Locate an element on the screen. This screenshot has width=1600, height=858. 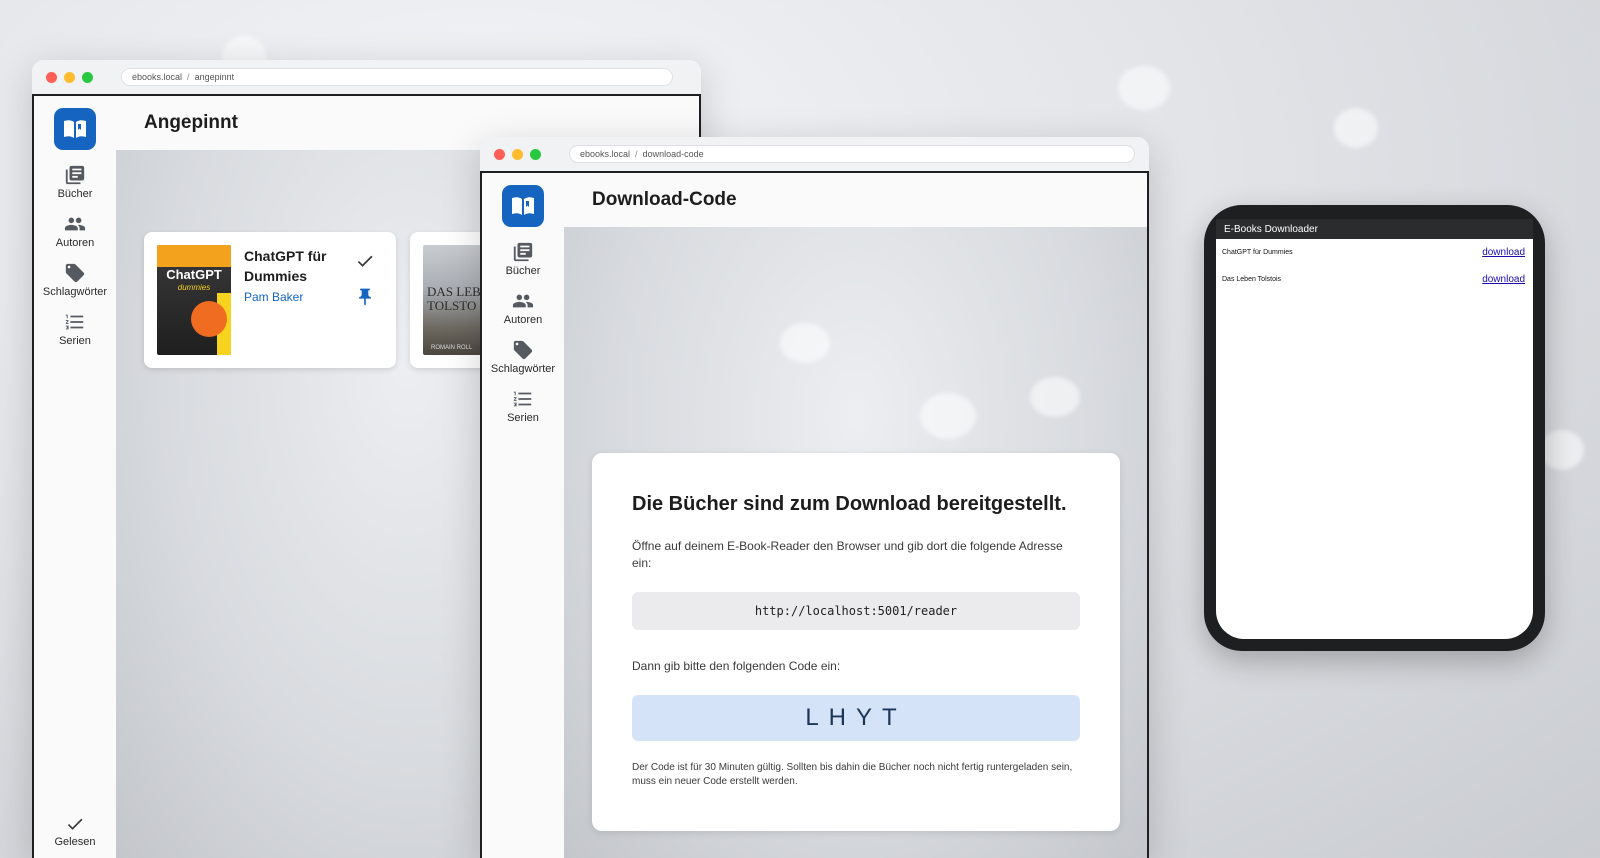
list-item: ChatGPT für Dummies download is located at coordinates (1374, 252).